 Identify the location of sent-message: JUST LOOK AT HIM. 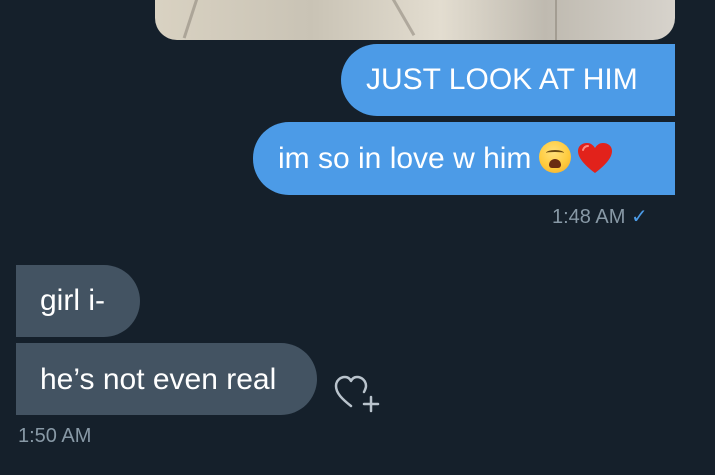
(508, 80).